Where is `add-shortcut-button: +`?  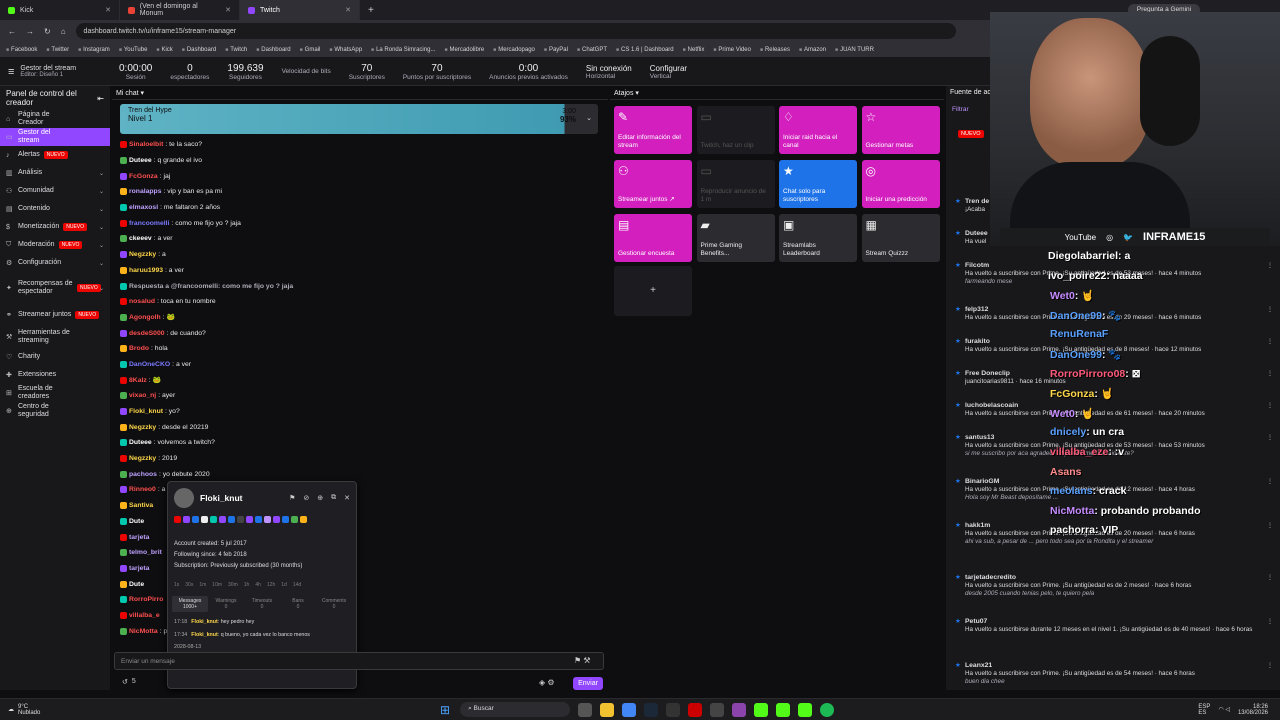
add-shortcut-button: + is located at coordinates (653, 291).